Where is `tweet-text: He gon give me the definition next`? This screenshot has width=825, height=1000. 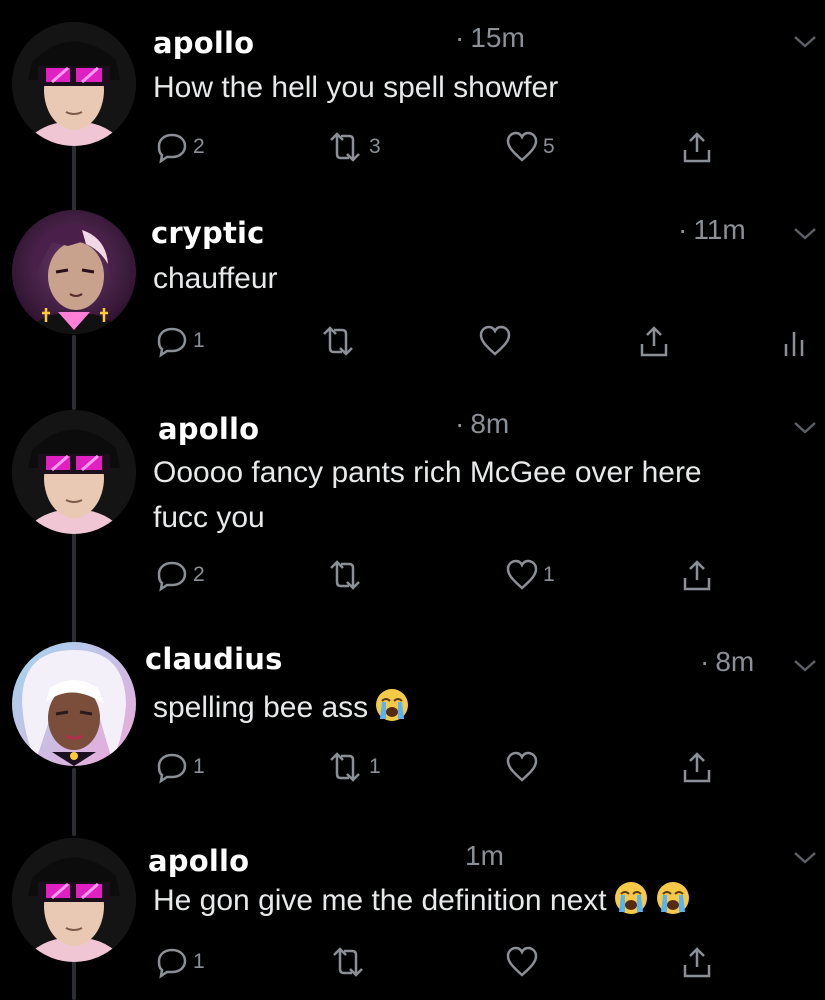 tweet-text: He gon give me the definition next is located at coordinates (422, 901).